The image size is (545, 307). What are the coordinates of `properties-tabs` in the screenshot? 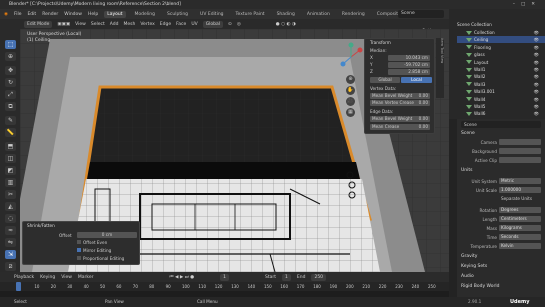 It's located at (453, 208).